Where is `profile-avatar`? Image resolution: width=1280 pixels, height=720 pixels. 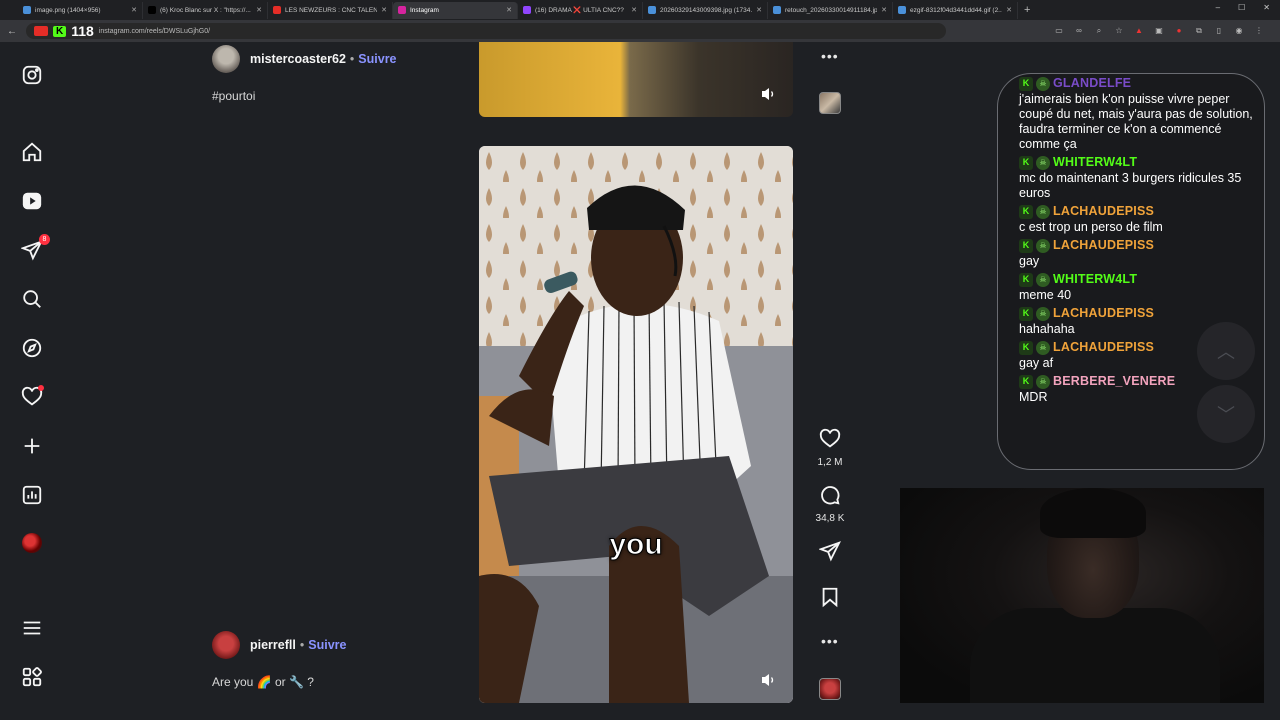 profile-avatar is located at coordinates (32, 543).